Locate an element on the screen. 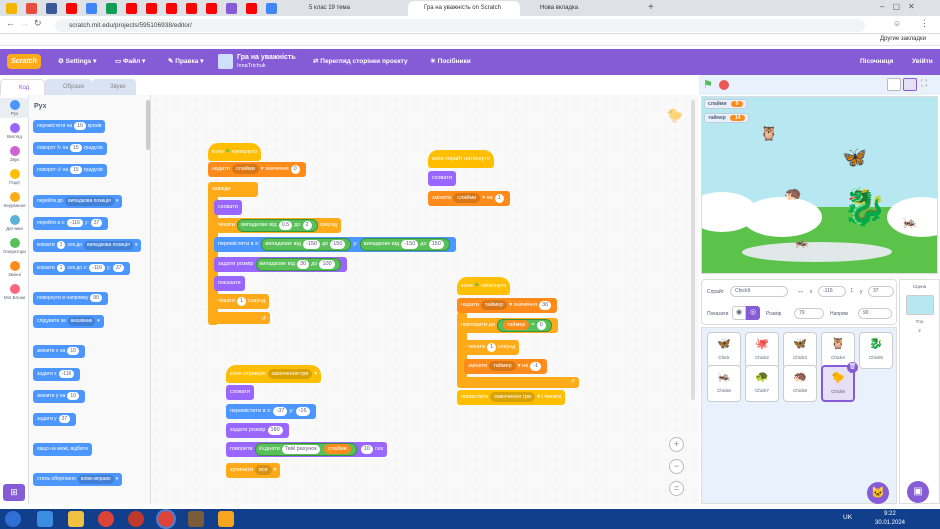 Image resolution: width=940 pixels, height=529 pixels. size-field: 79 is located at coordinates (809, 313).